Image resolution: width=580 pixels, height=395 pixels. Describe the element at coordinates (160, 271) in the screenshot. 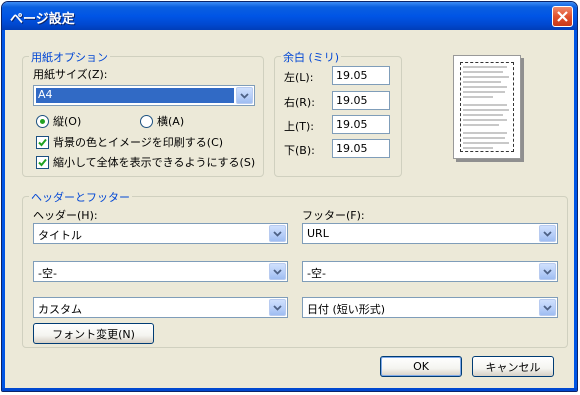

I see `header-select-2: -空-` at that location.